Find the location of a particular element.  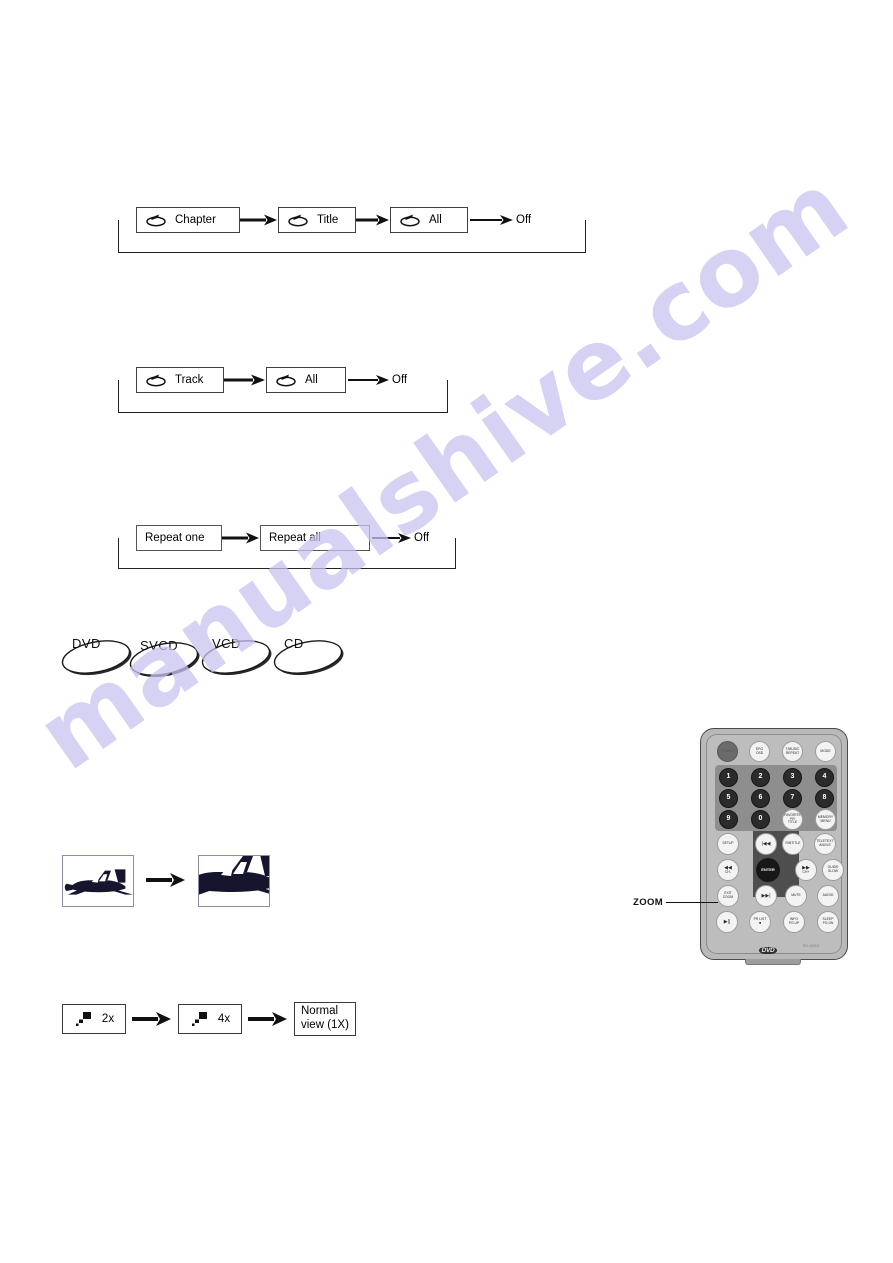

remote-button-label: SLOW is located at coordinates (833, 871).